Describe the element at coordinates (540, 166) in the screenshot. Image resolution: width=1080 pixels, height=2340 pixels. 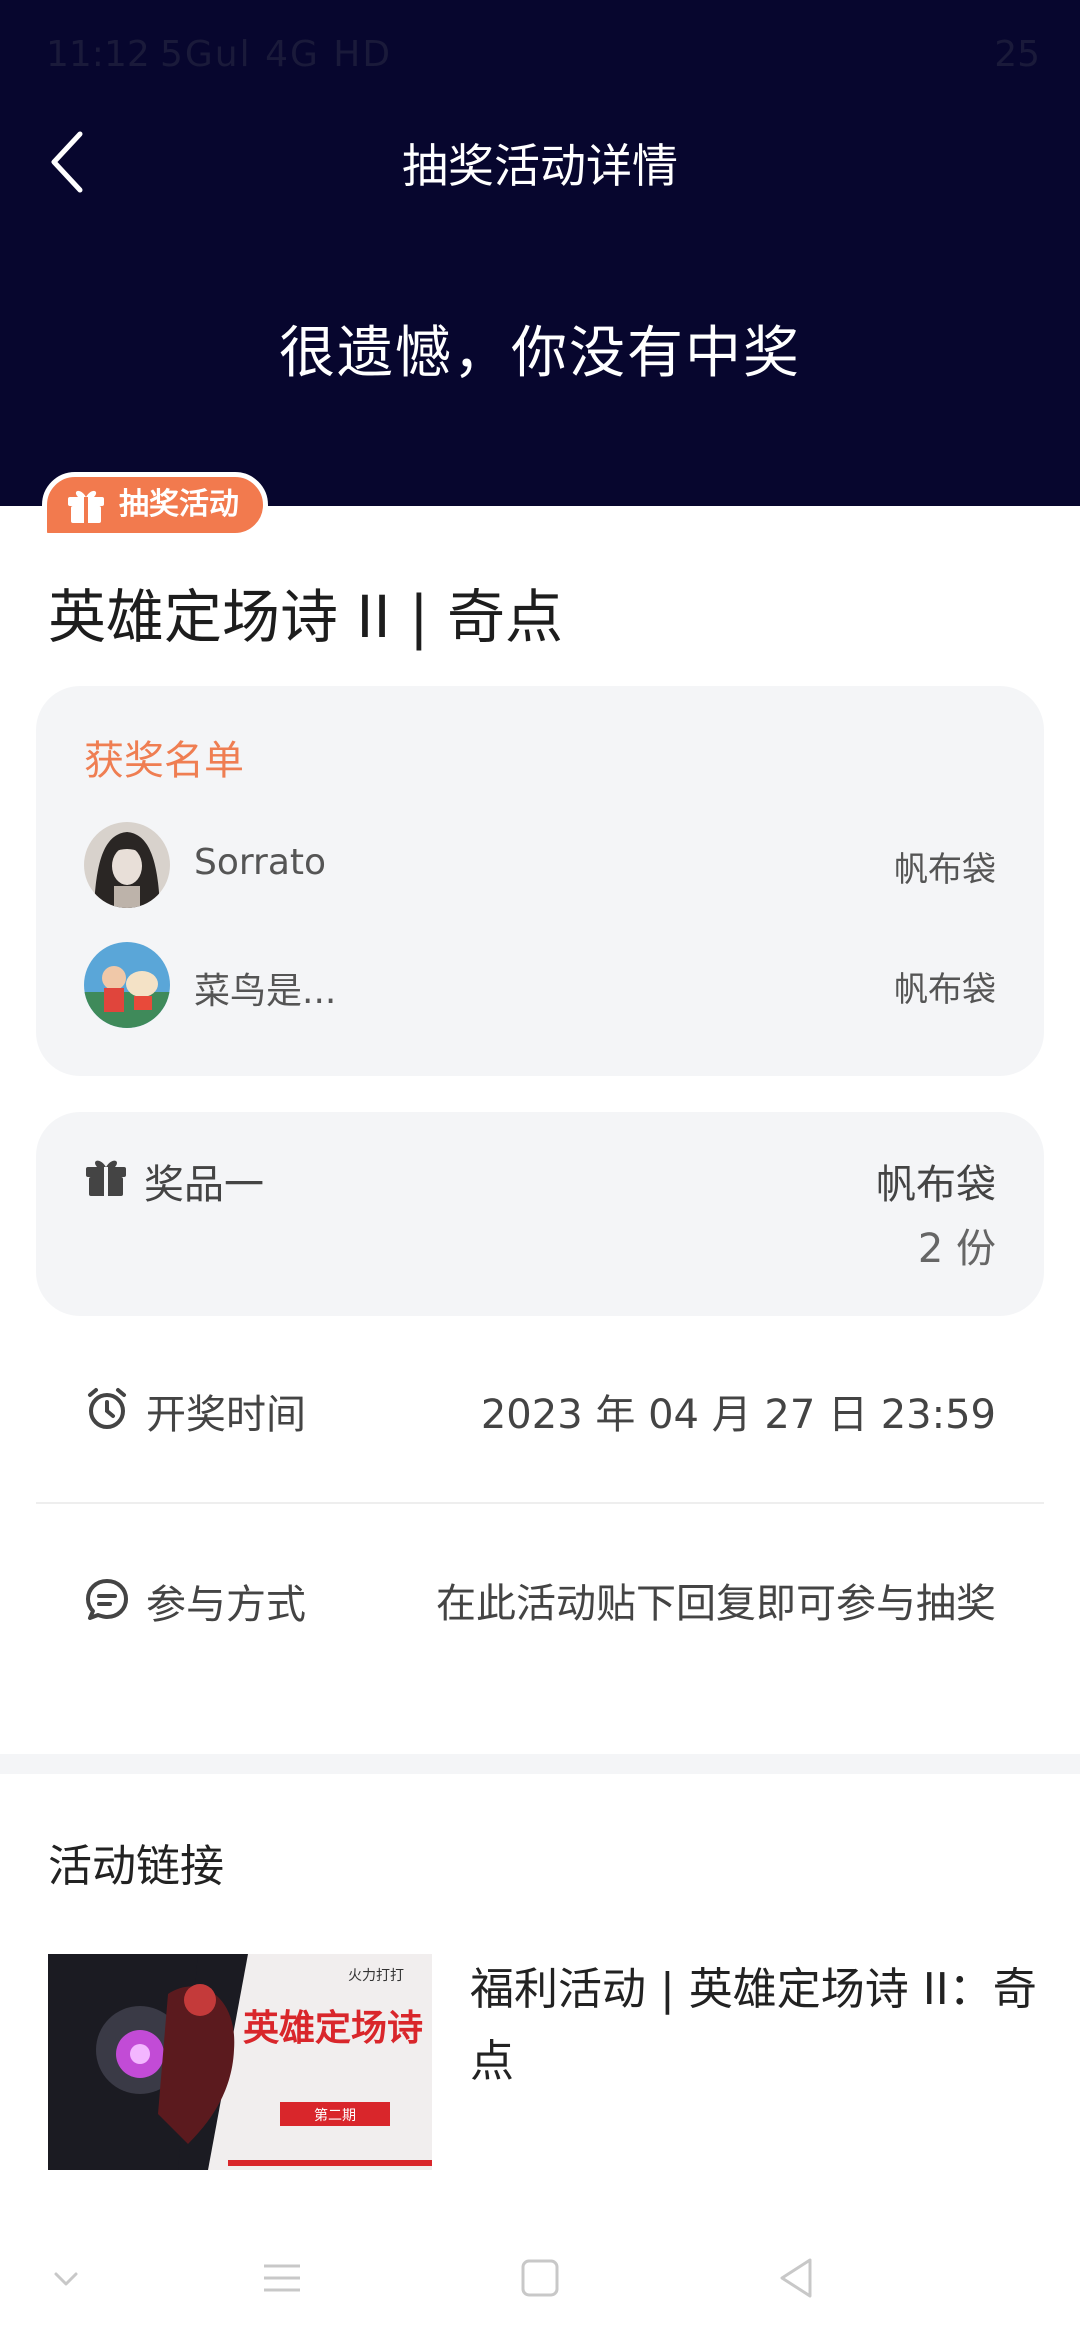
I see `page-title: 抽奖活动详情` at that location.